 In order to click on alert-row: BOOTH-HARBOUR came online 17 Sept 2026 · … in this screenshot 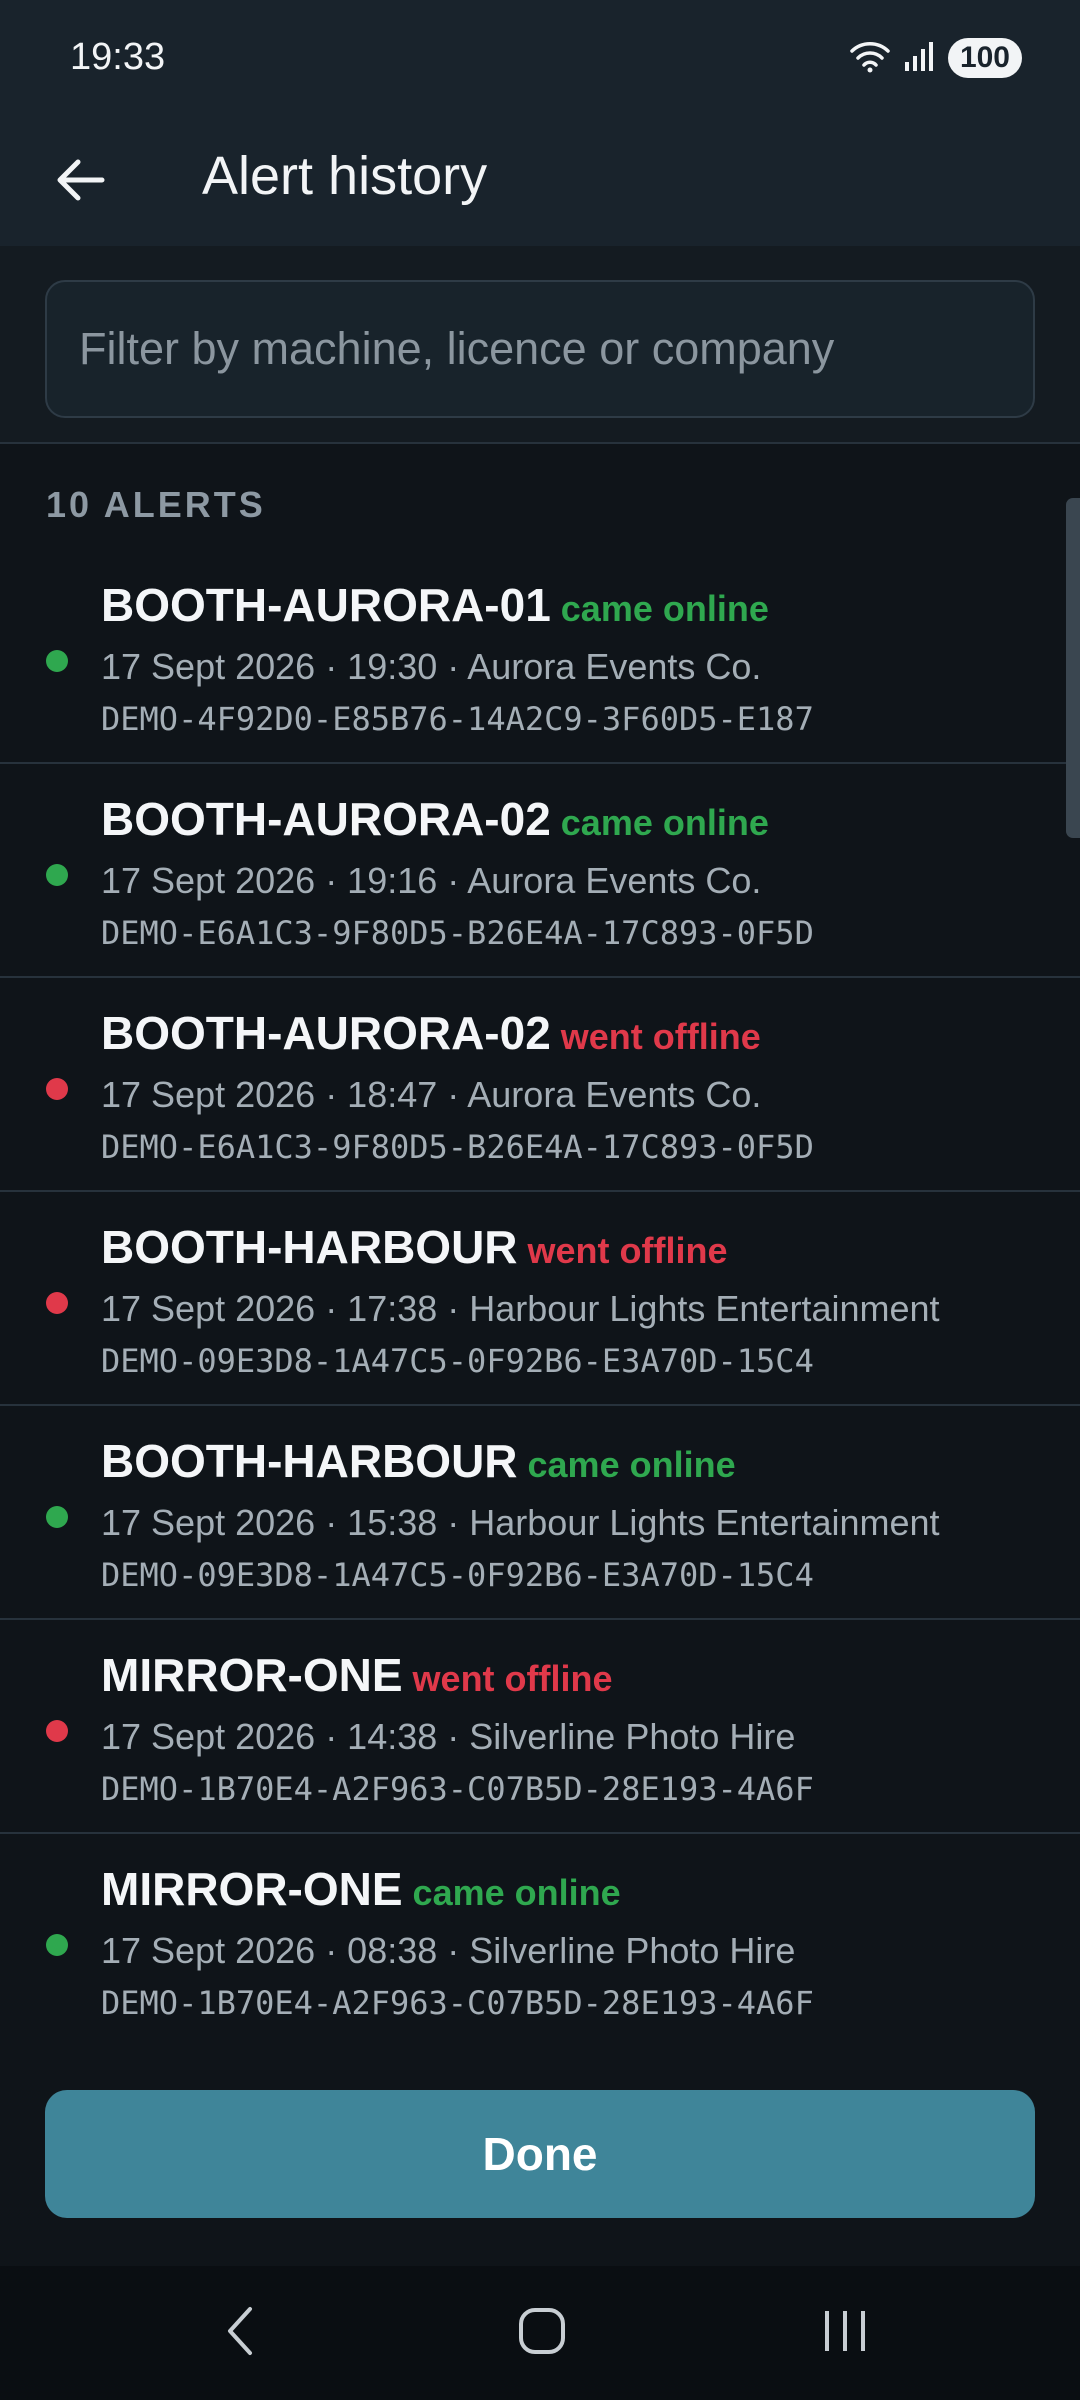, I will do `click(540, 1513)`.